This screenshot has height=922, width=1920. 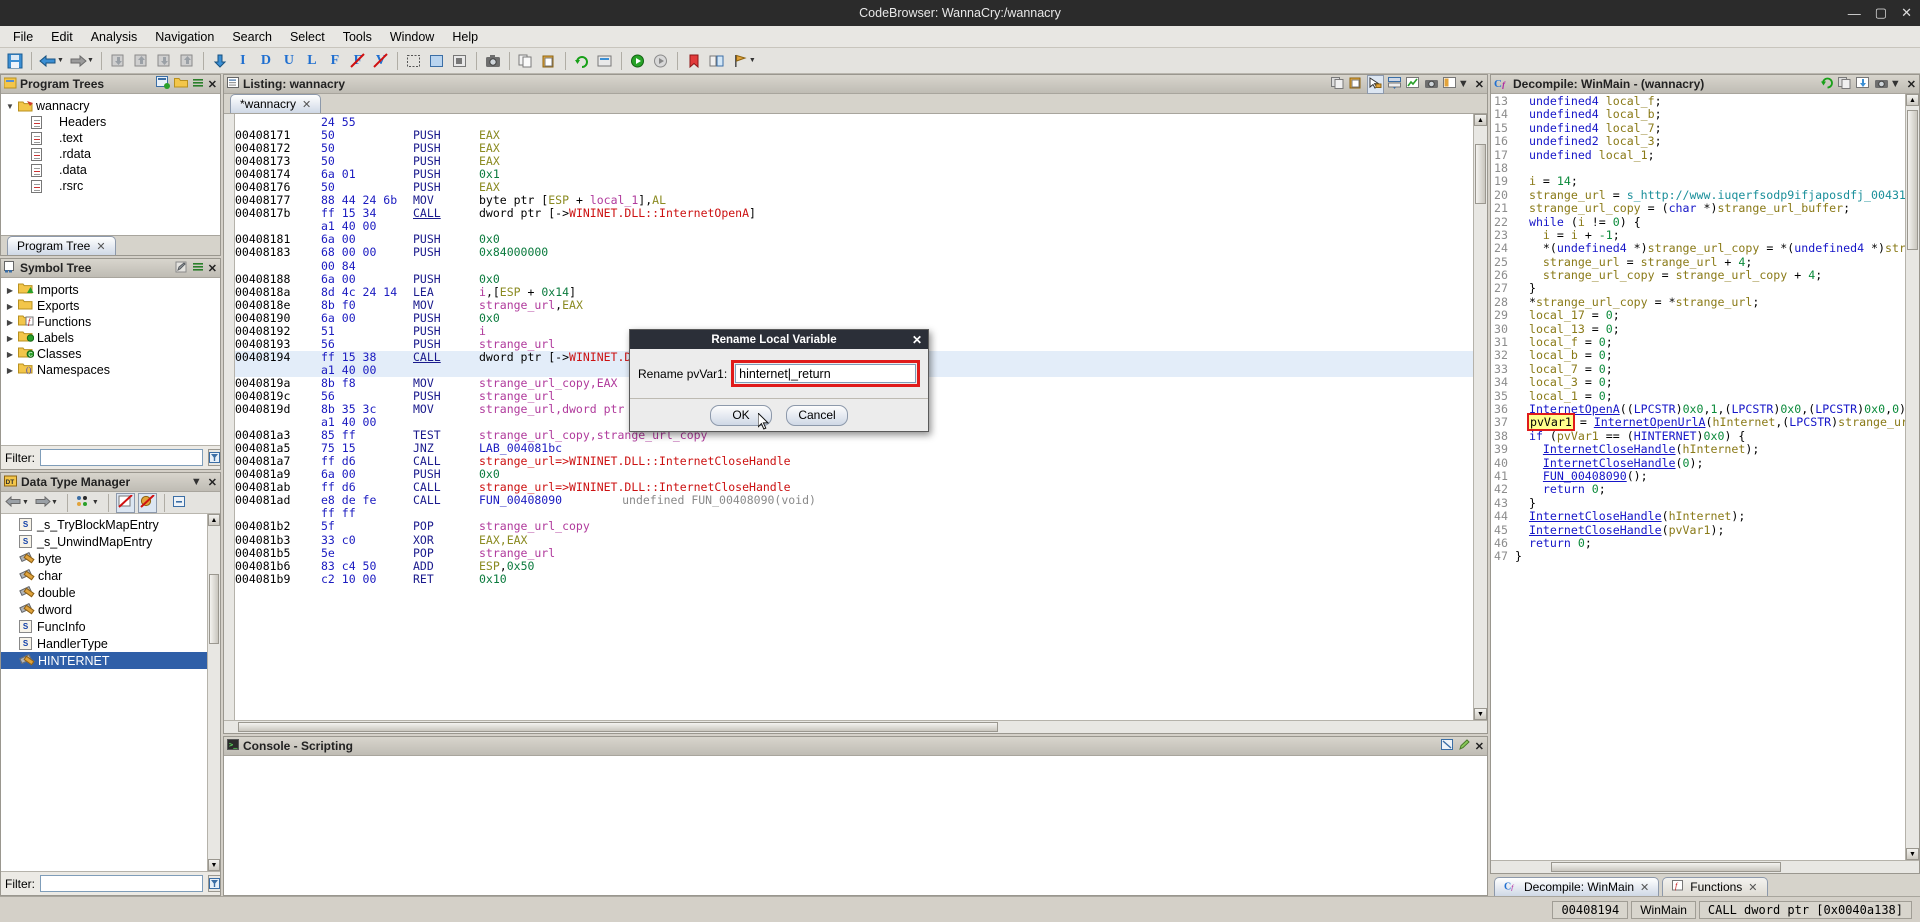 I want to click on line-code: local_b = 0;, so click(x=1564, y=356).